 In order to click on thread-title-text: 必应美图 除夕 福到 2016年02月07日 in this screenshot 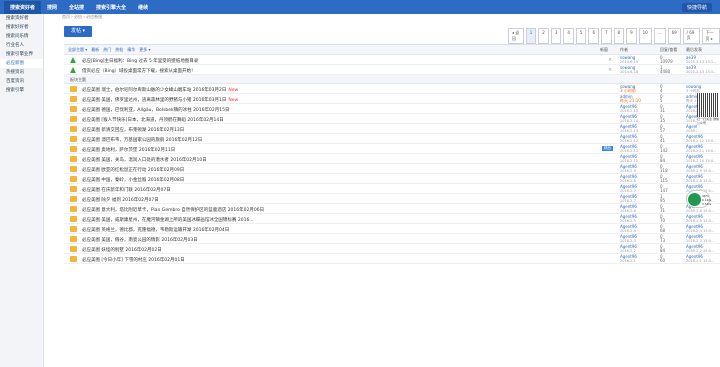, I will do `click(120, 200)`.